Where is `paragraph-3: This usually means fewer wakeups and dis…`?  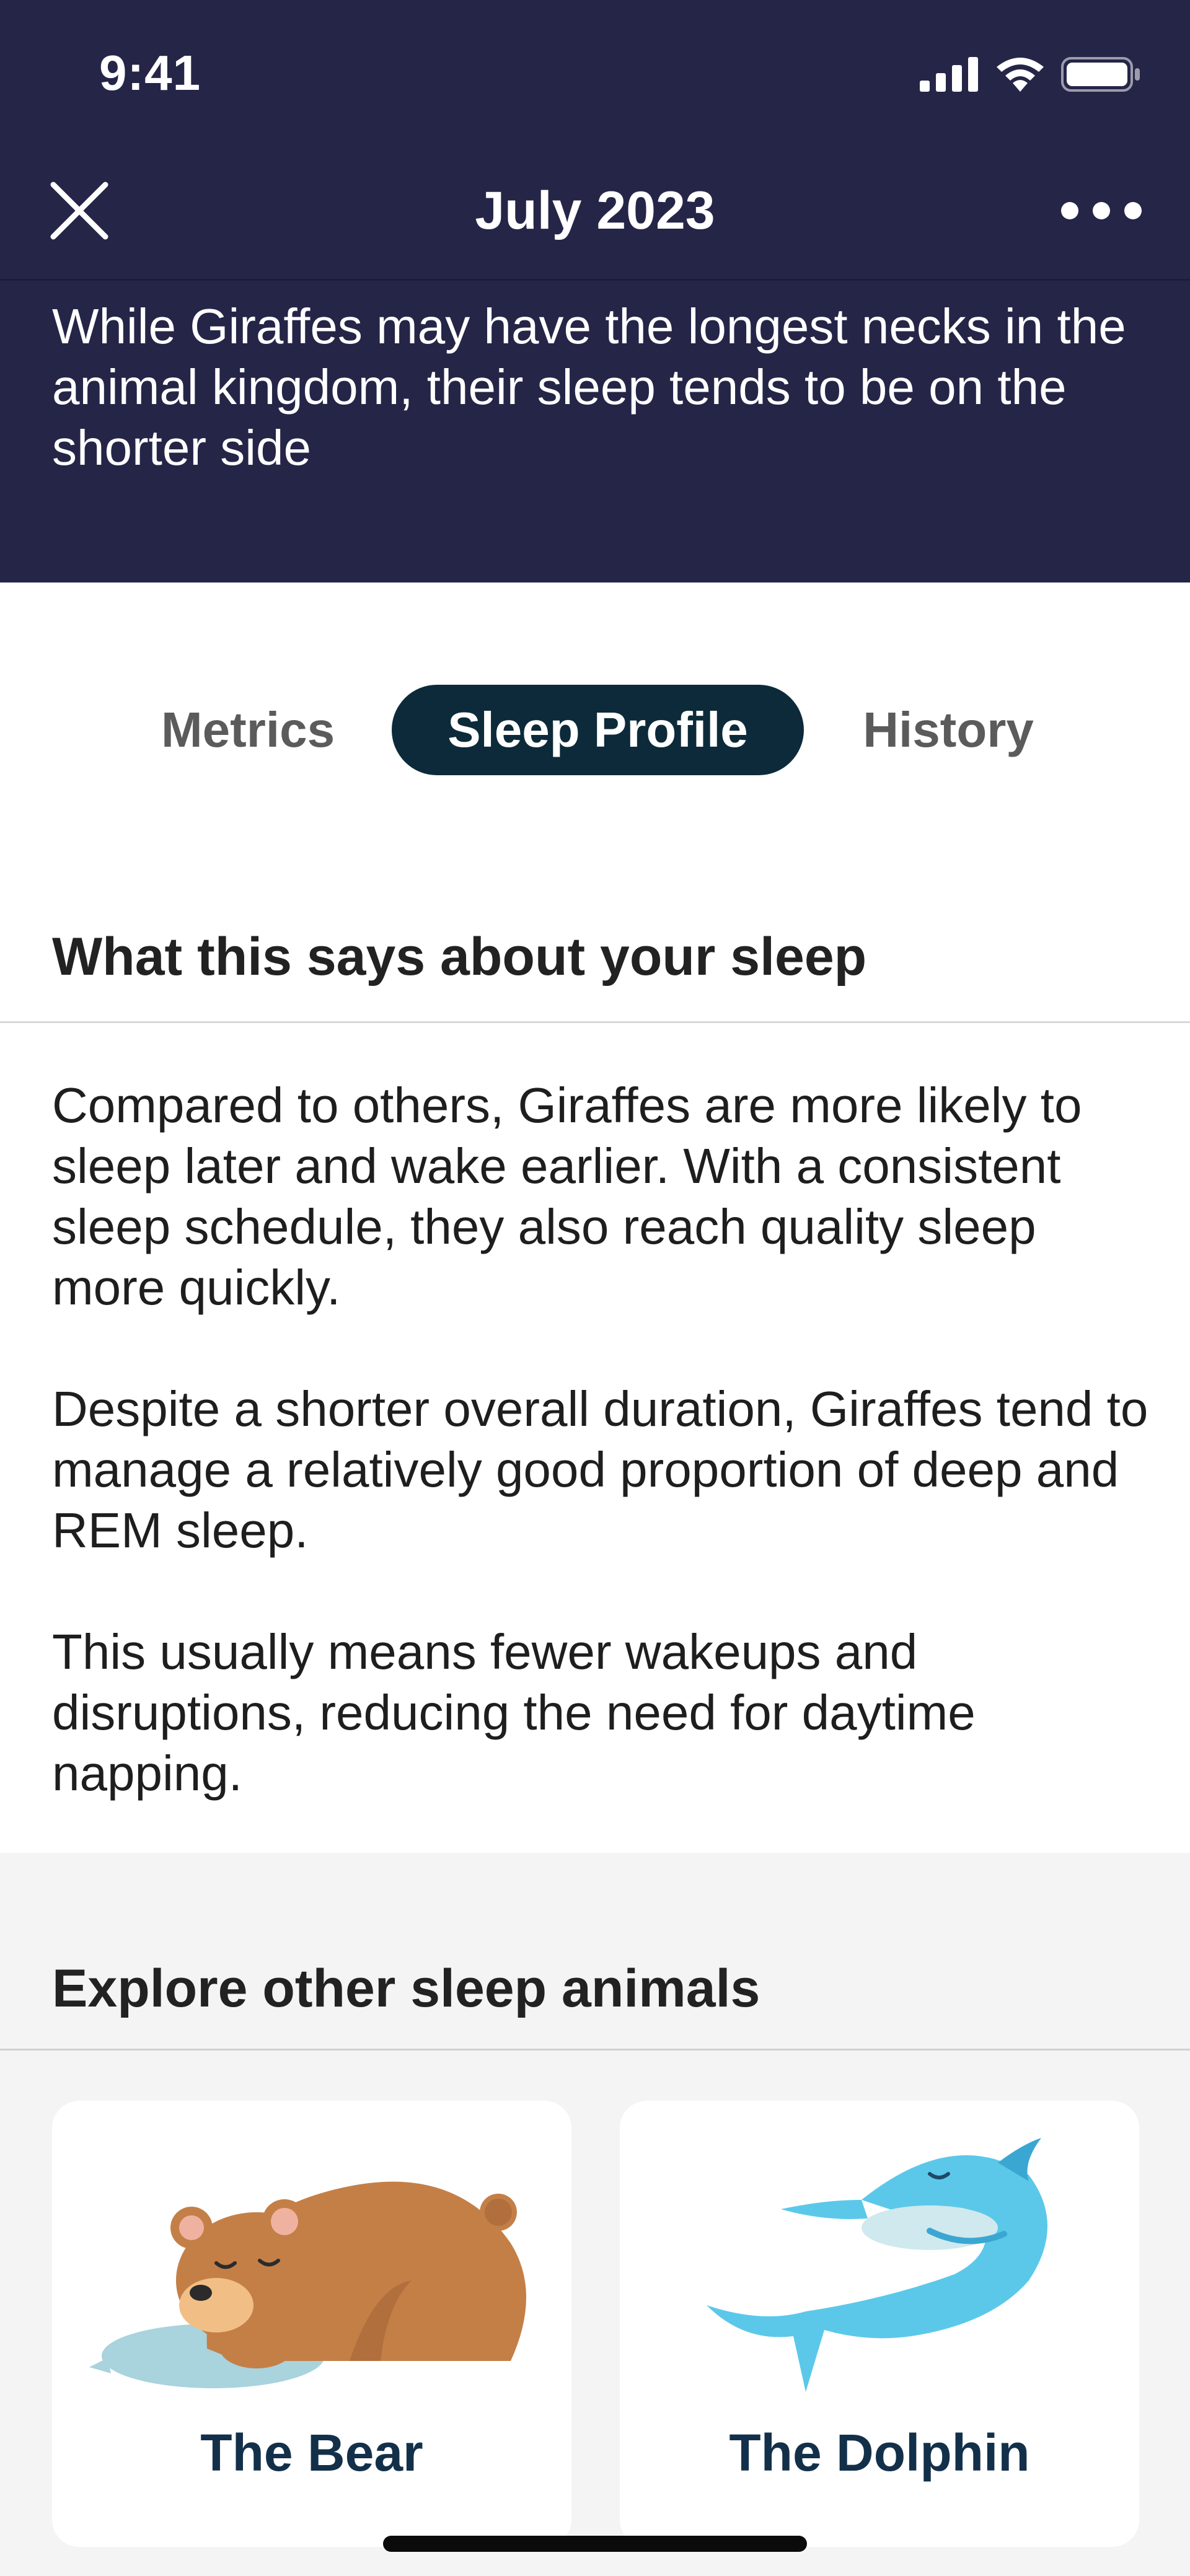 paragraph-3: This usually means fewer wakeups and dis… is located at coordinates (514, 1713).